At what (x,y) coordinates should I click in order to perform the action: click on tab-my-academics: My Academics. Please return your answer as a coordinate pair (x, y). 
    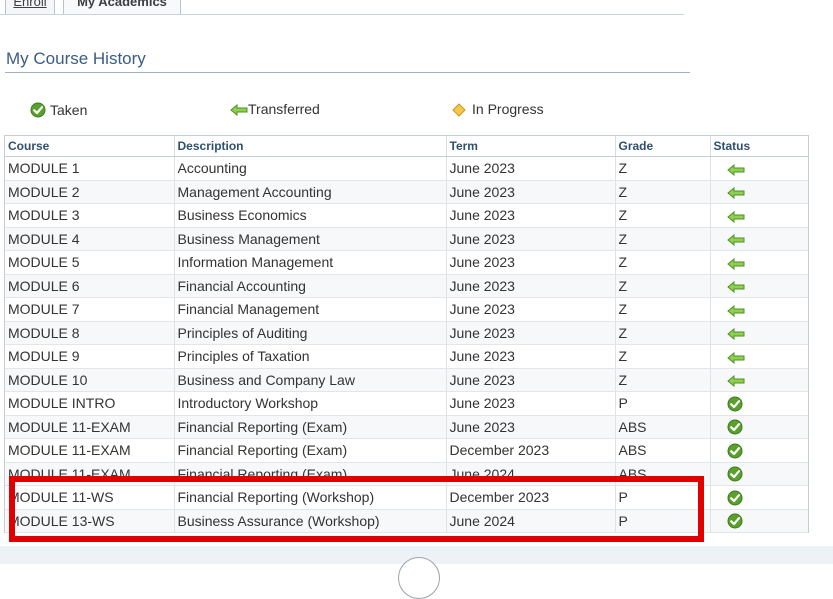
    Looking at the image, I should click on (122, 7).